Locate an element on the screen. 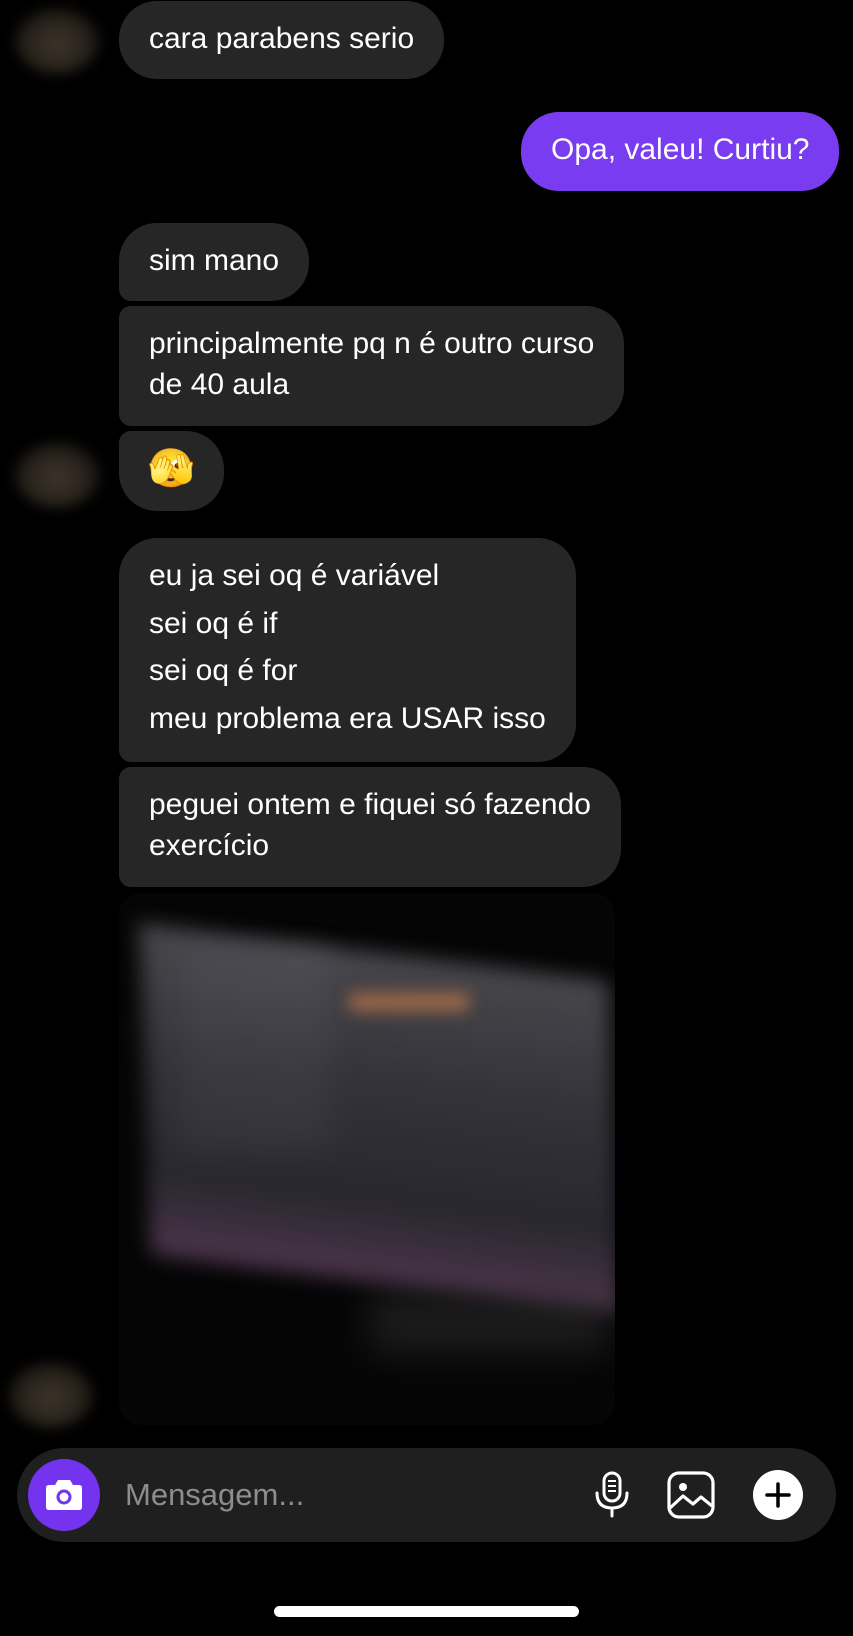 This screenshot has height=1636, width=853. home-indicator is located at coordinates (426, 1611).